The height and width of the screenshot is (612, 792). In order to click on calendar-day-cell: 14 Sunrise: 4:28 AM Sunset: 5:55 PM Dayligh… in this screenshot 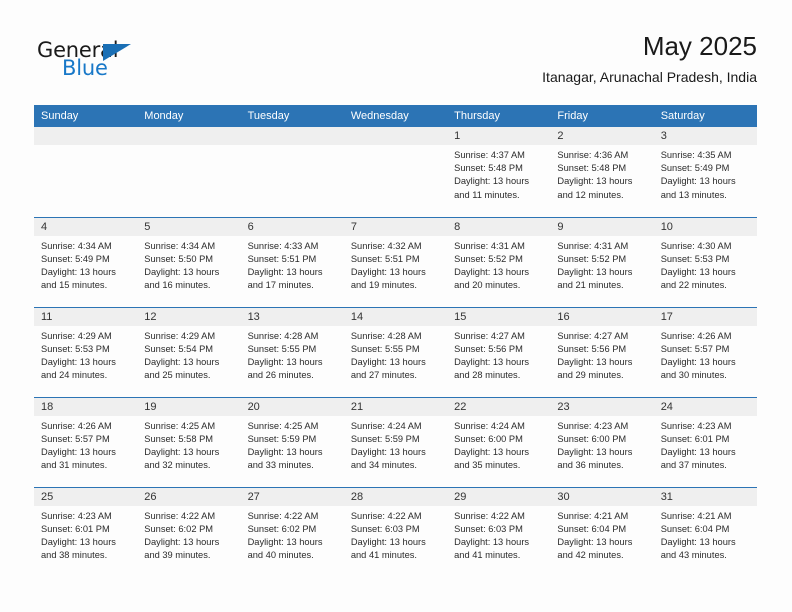, I will do `click(395, 351)`.